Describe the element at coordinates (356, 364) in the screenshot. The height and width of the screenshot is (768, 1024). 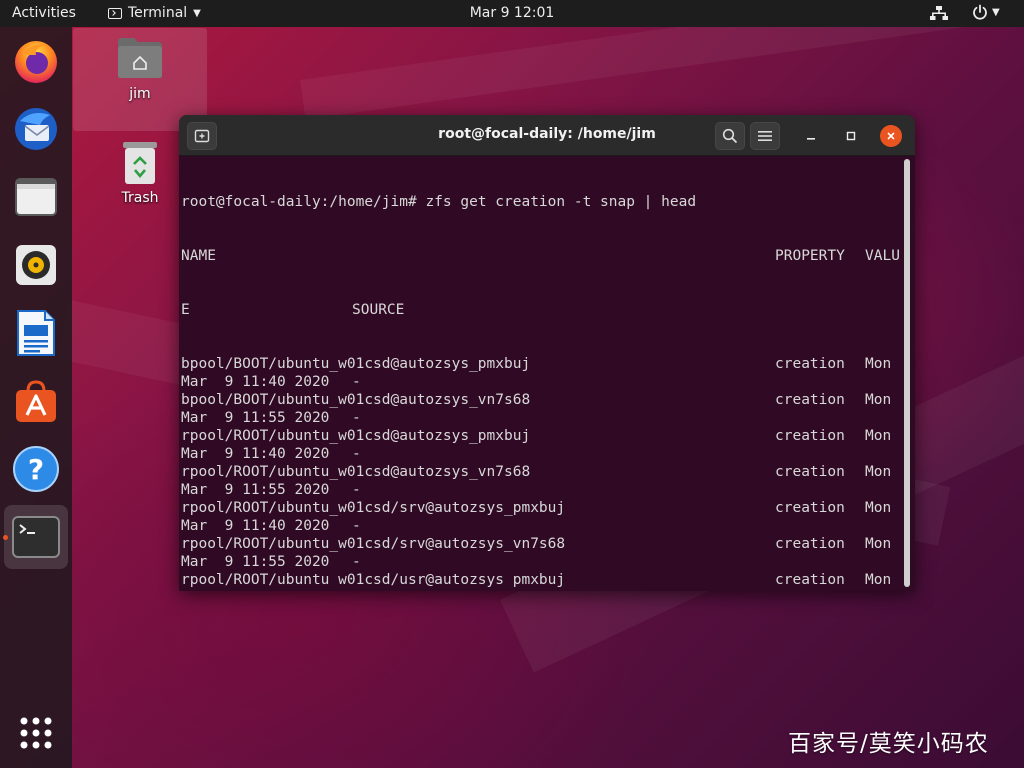
I see `snapshot-name: bpool/BOOT/ubuntu_w01csd@autozsys_pmxbuj` at that location.